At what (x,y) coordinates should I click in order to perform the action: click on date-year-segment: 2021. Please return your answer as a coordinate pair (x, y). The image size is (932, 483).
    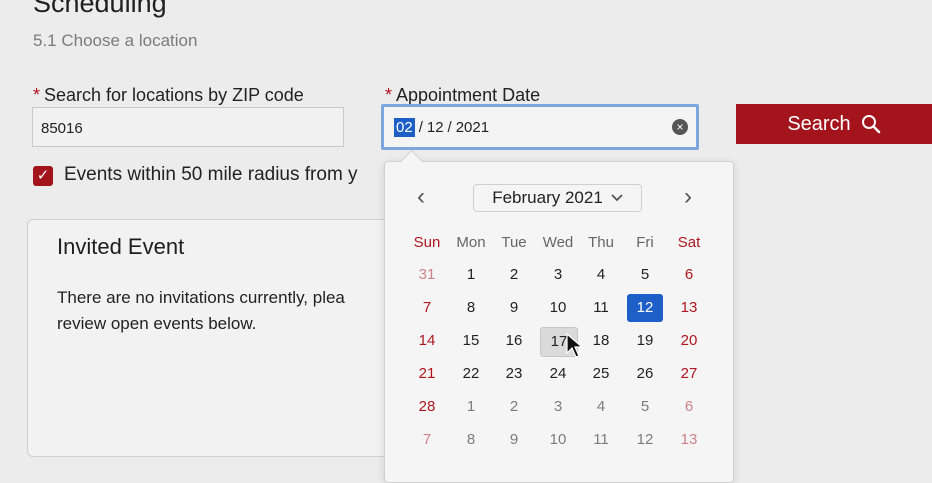
    Looking at the image, I should click on (472, 127).